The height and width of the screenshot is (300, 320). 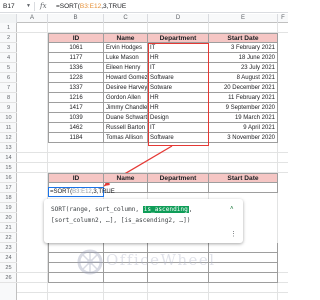 What do you see at coordinates (8, 138) in the screenshot?
I see `row-header: 12` at bounding box center [8, 138].